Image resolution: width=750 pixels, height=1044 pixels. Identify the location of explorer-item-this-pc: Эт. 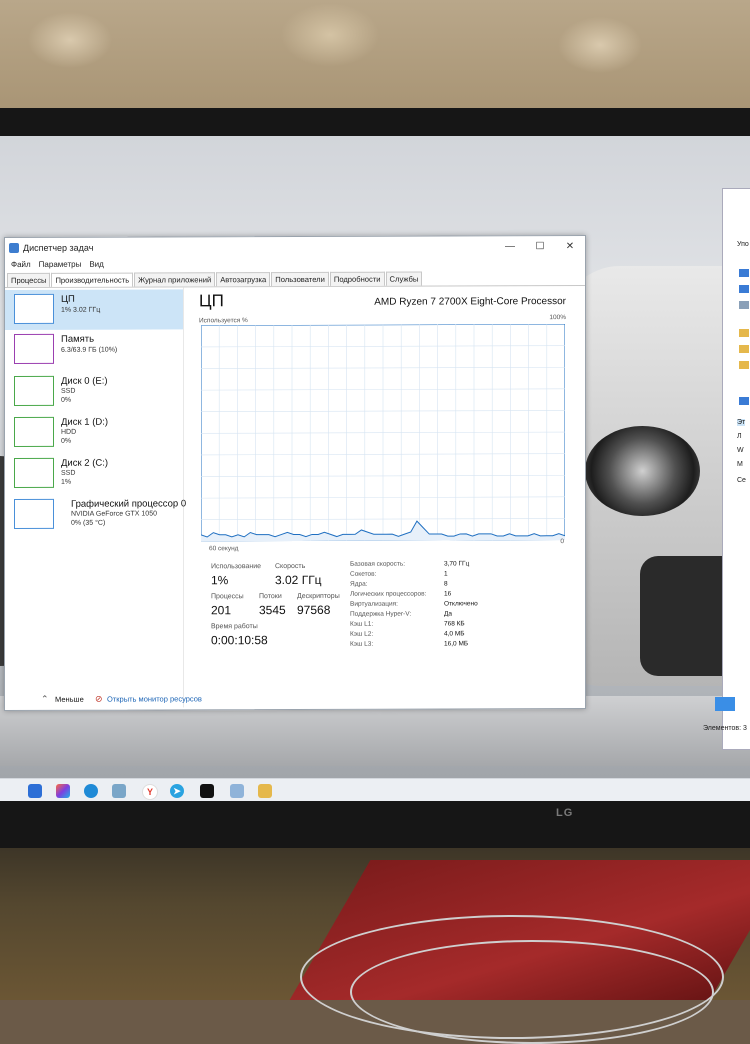
(741, 422).